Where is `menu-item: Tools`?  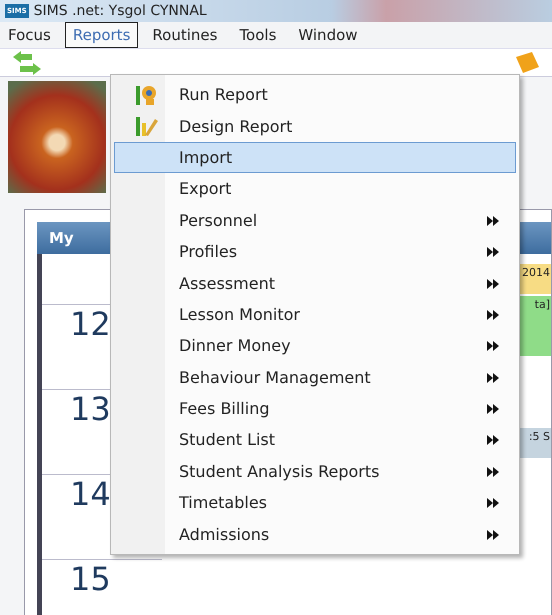 menu-item: Tools is located at coordinates (257, 35).